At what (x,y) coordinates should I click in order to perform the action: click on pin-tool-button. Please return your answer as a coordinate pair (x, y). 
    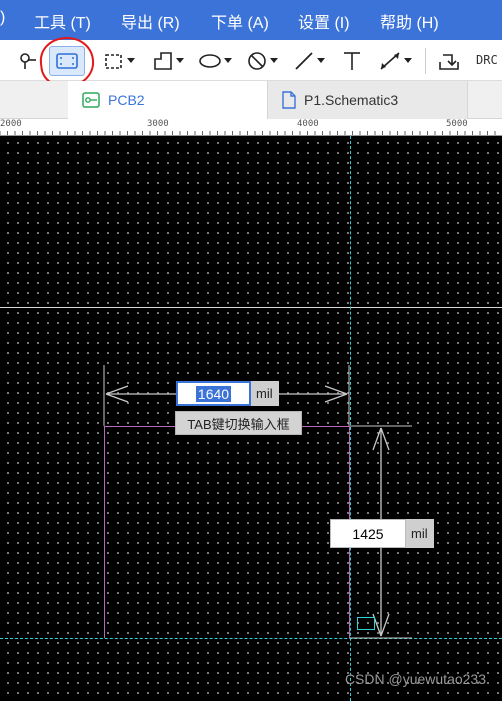
    Looking at the image, I should click on (28, 61).